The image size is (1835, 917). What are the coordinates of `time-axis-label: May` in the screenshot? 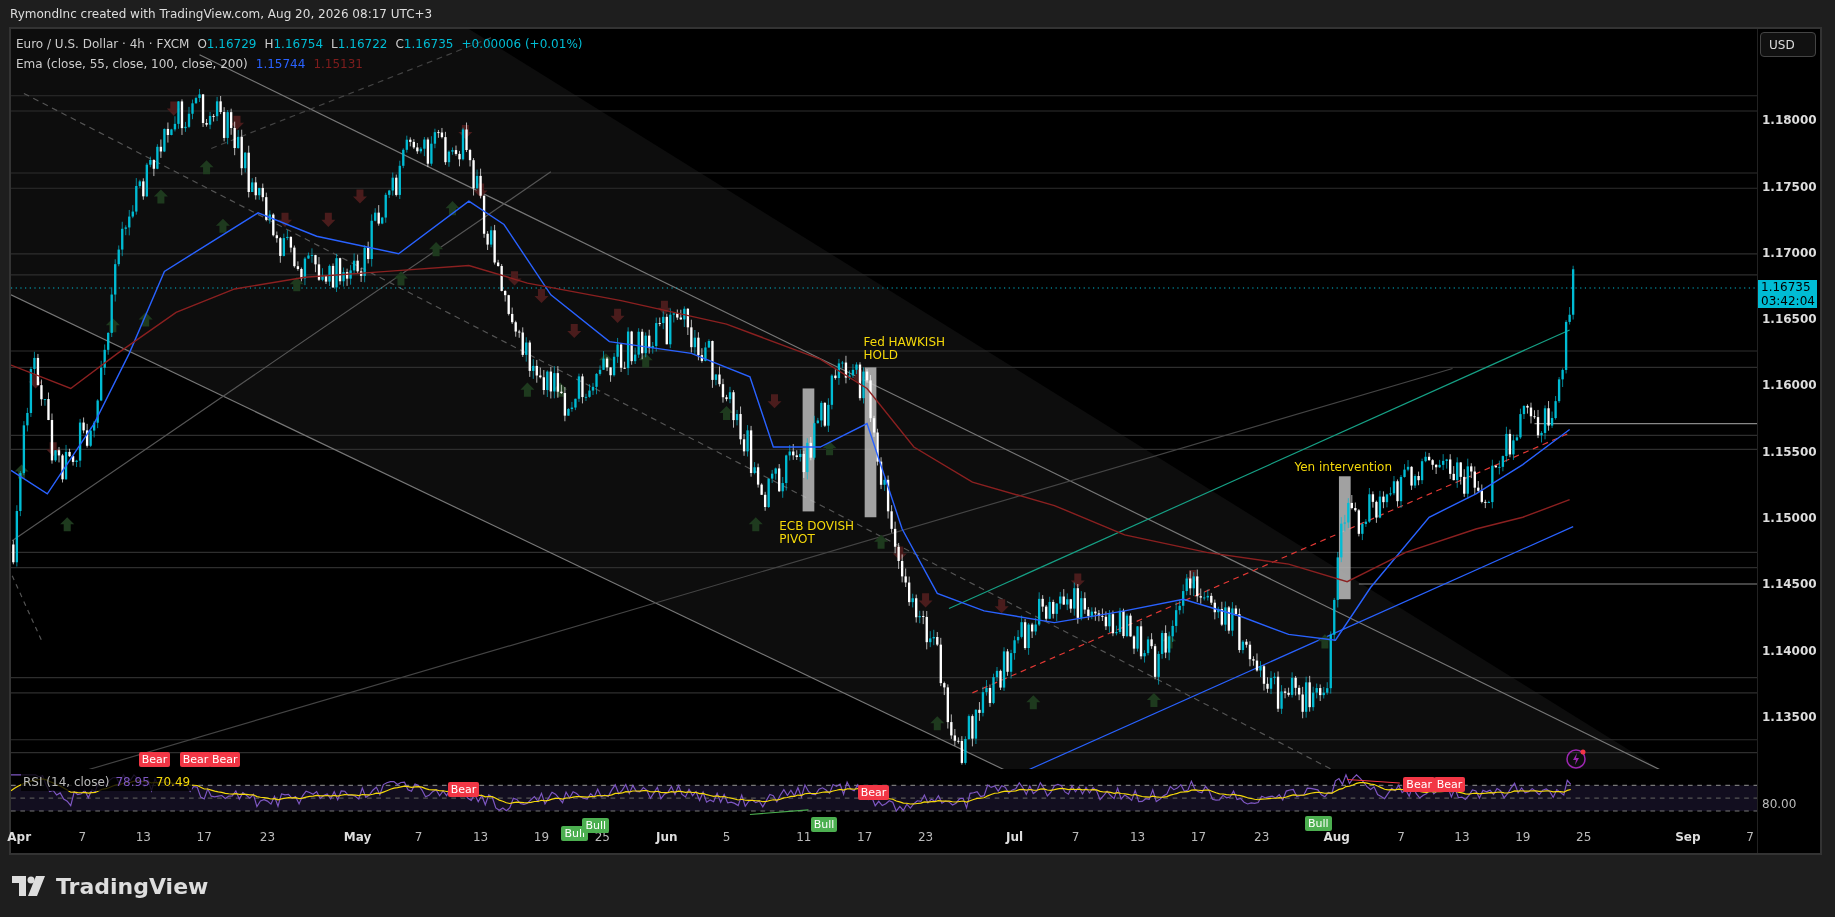 It's located at (357, 837).